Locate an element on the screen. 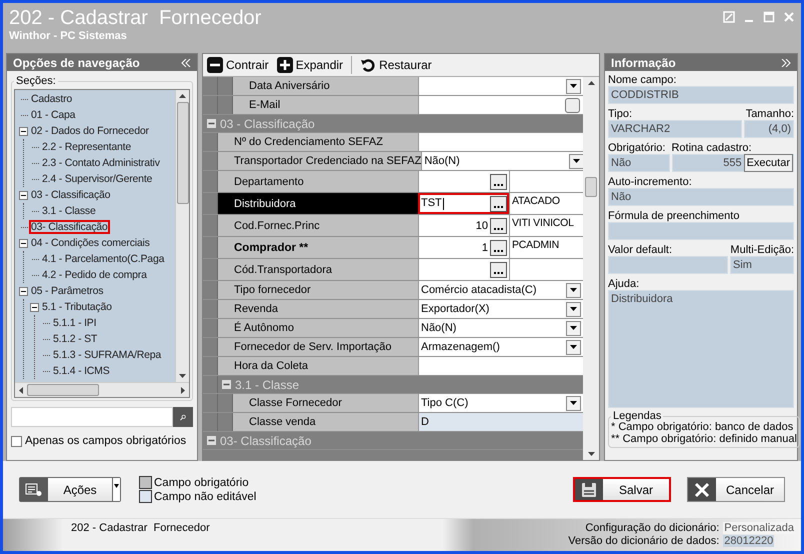 This screenshot has height=554, width=804. field-label: E-Mail is located at coordinates (325, 105).